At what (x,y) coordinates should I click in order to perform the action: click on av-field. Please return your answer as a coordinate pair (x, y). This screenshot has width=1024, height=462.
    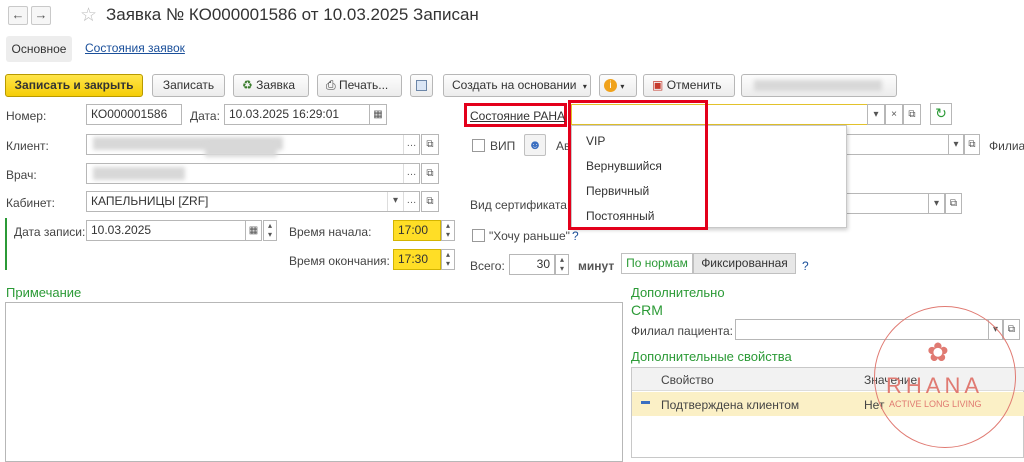
    Looking at the image, I should click on (897, 144).